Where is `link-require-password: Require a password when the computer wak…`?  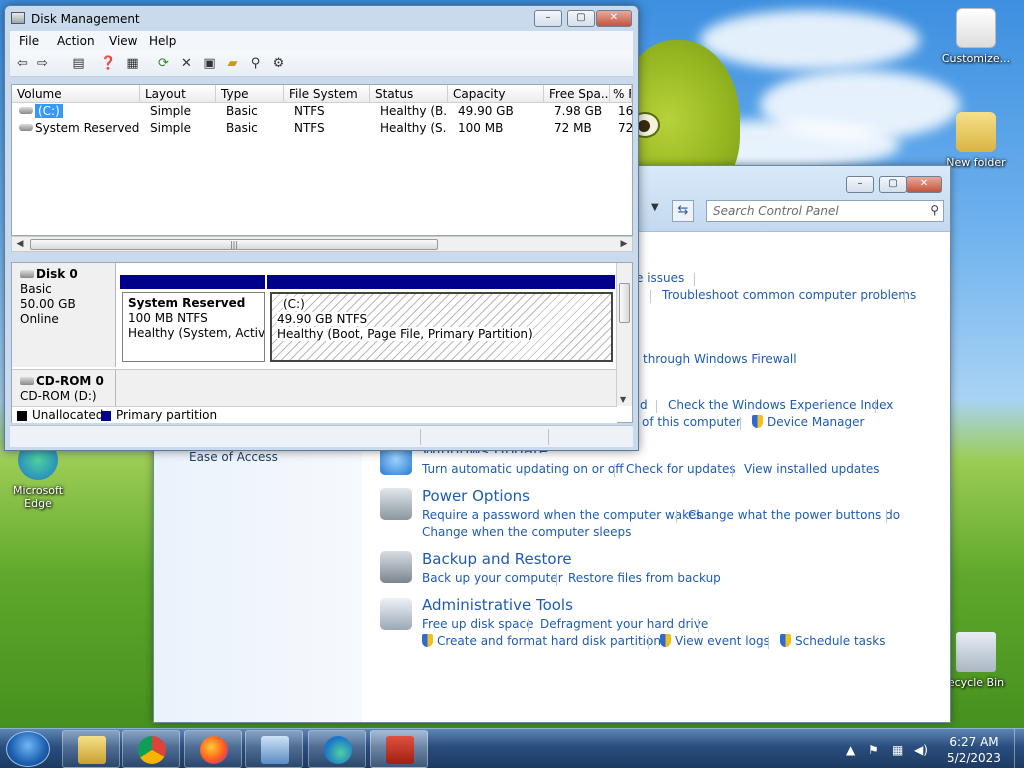 link-require-password: Require a password when the computer wak… is located at coordinates (562, 515).